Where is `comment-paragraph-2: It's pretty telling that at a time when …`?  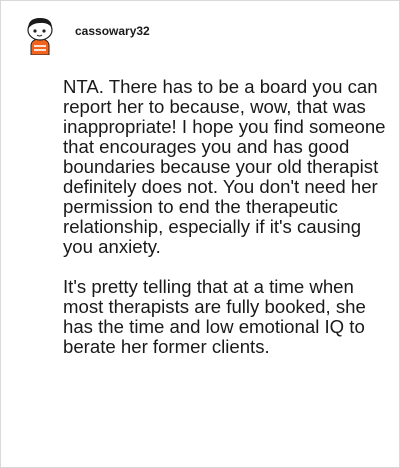 comment-paragraph-2: It's pretty telling that at a time when … is located at coordinates (214, 316).